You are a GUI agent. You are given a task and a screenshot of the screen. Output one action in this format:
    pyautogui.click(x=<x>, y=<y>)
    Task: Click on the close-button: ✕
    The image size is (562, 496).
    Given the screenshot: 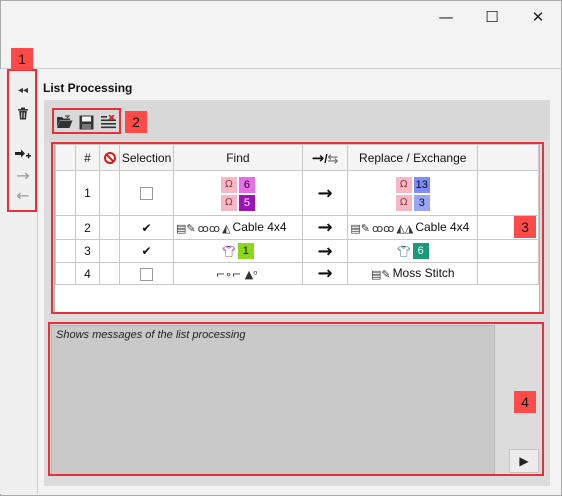 What is the action you would take?
    pyautogui.click(x=538, y=17)
    